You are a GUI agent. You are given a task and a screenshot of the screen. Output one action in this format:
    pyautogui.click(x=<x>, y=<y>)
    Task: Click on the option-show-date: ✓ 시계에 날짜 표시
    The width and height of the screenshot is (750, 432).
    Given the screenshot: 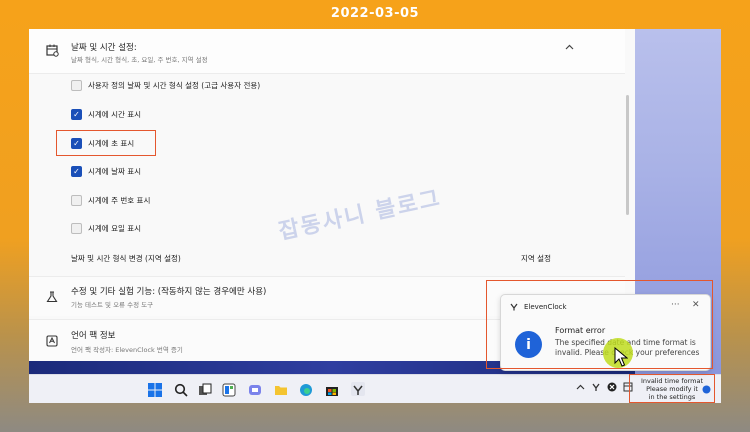 What is the action you would take?
    pyautogui.click(x=106, y=171)
    